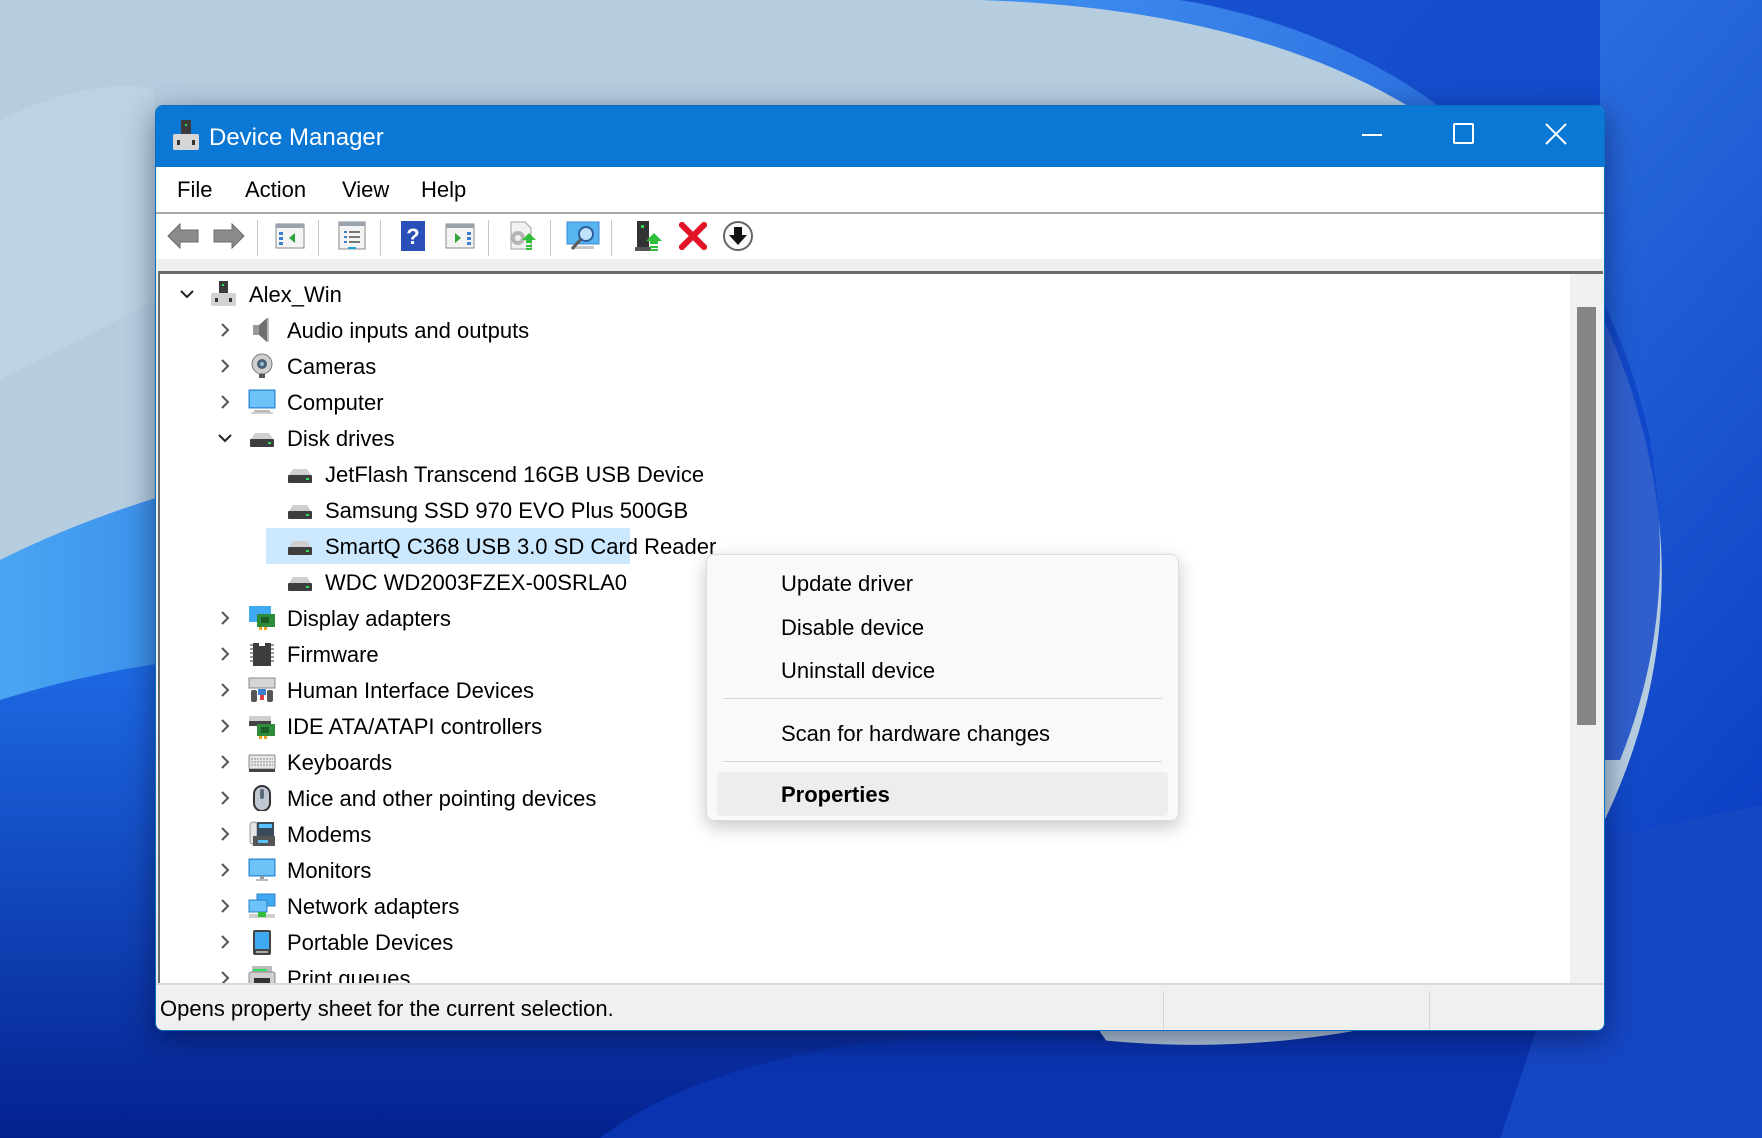  I want to click on disable-device-button, so click(738, 236).